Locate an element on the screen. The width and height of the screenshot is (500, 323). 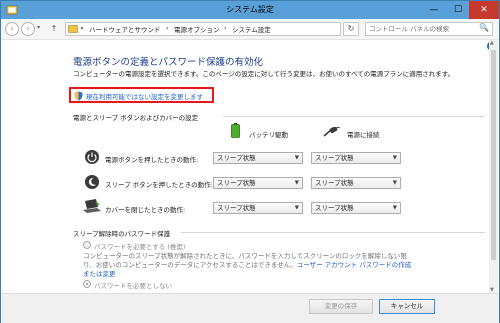
breadcrumb: « ハードウェアとサウンド › 電源オプション › システム設定 ▾ is located at coordinates (232, 29).